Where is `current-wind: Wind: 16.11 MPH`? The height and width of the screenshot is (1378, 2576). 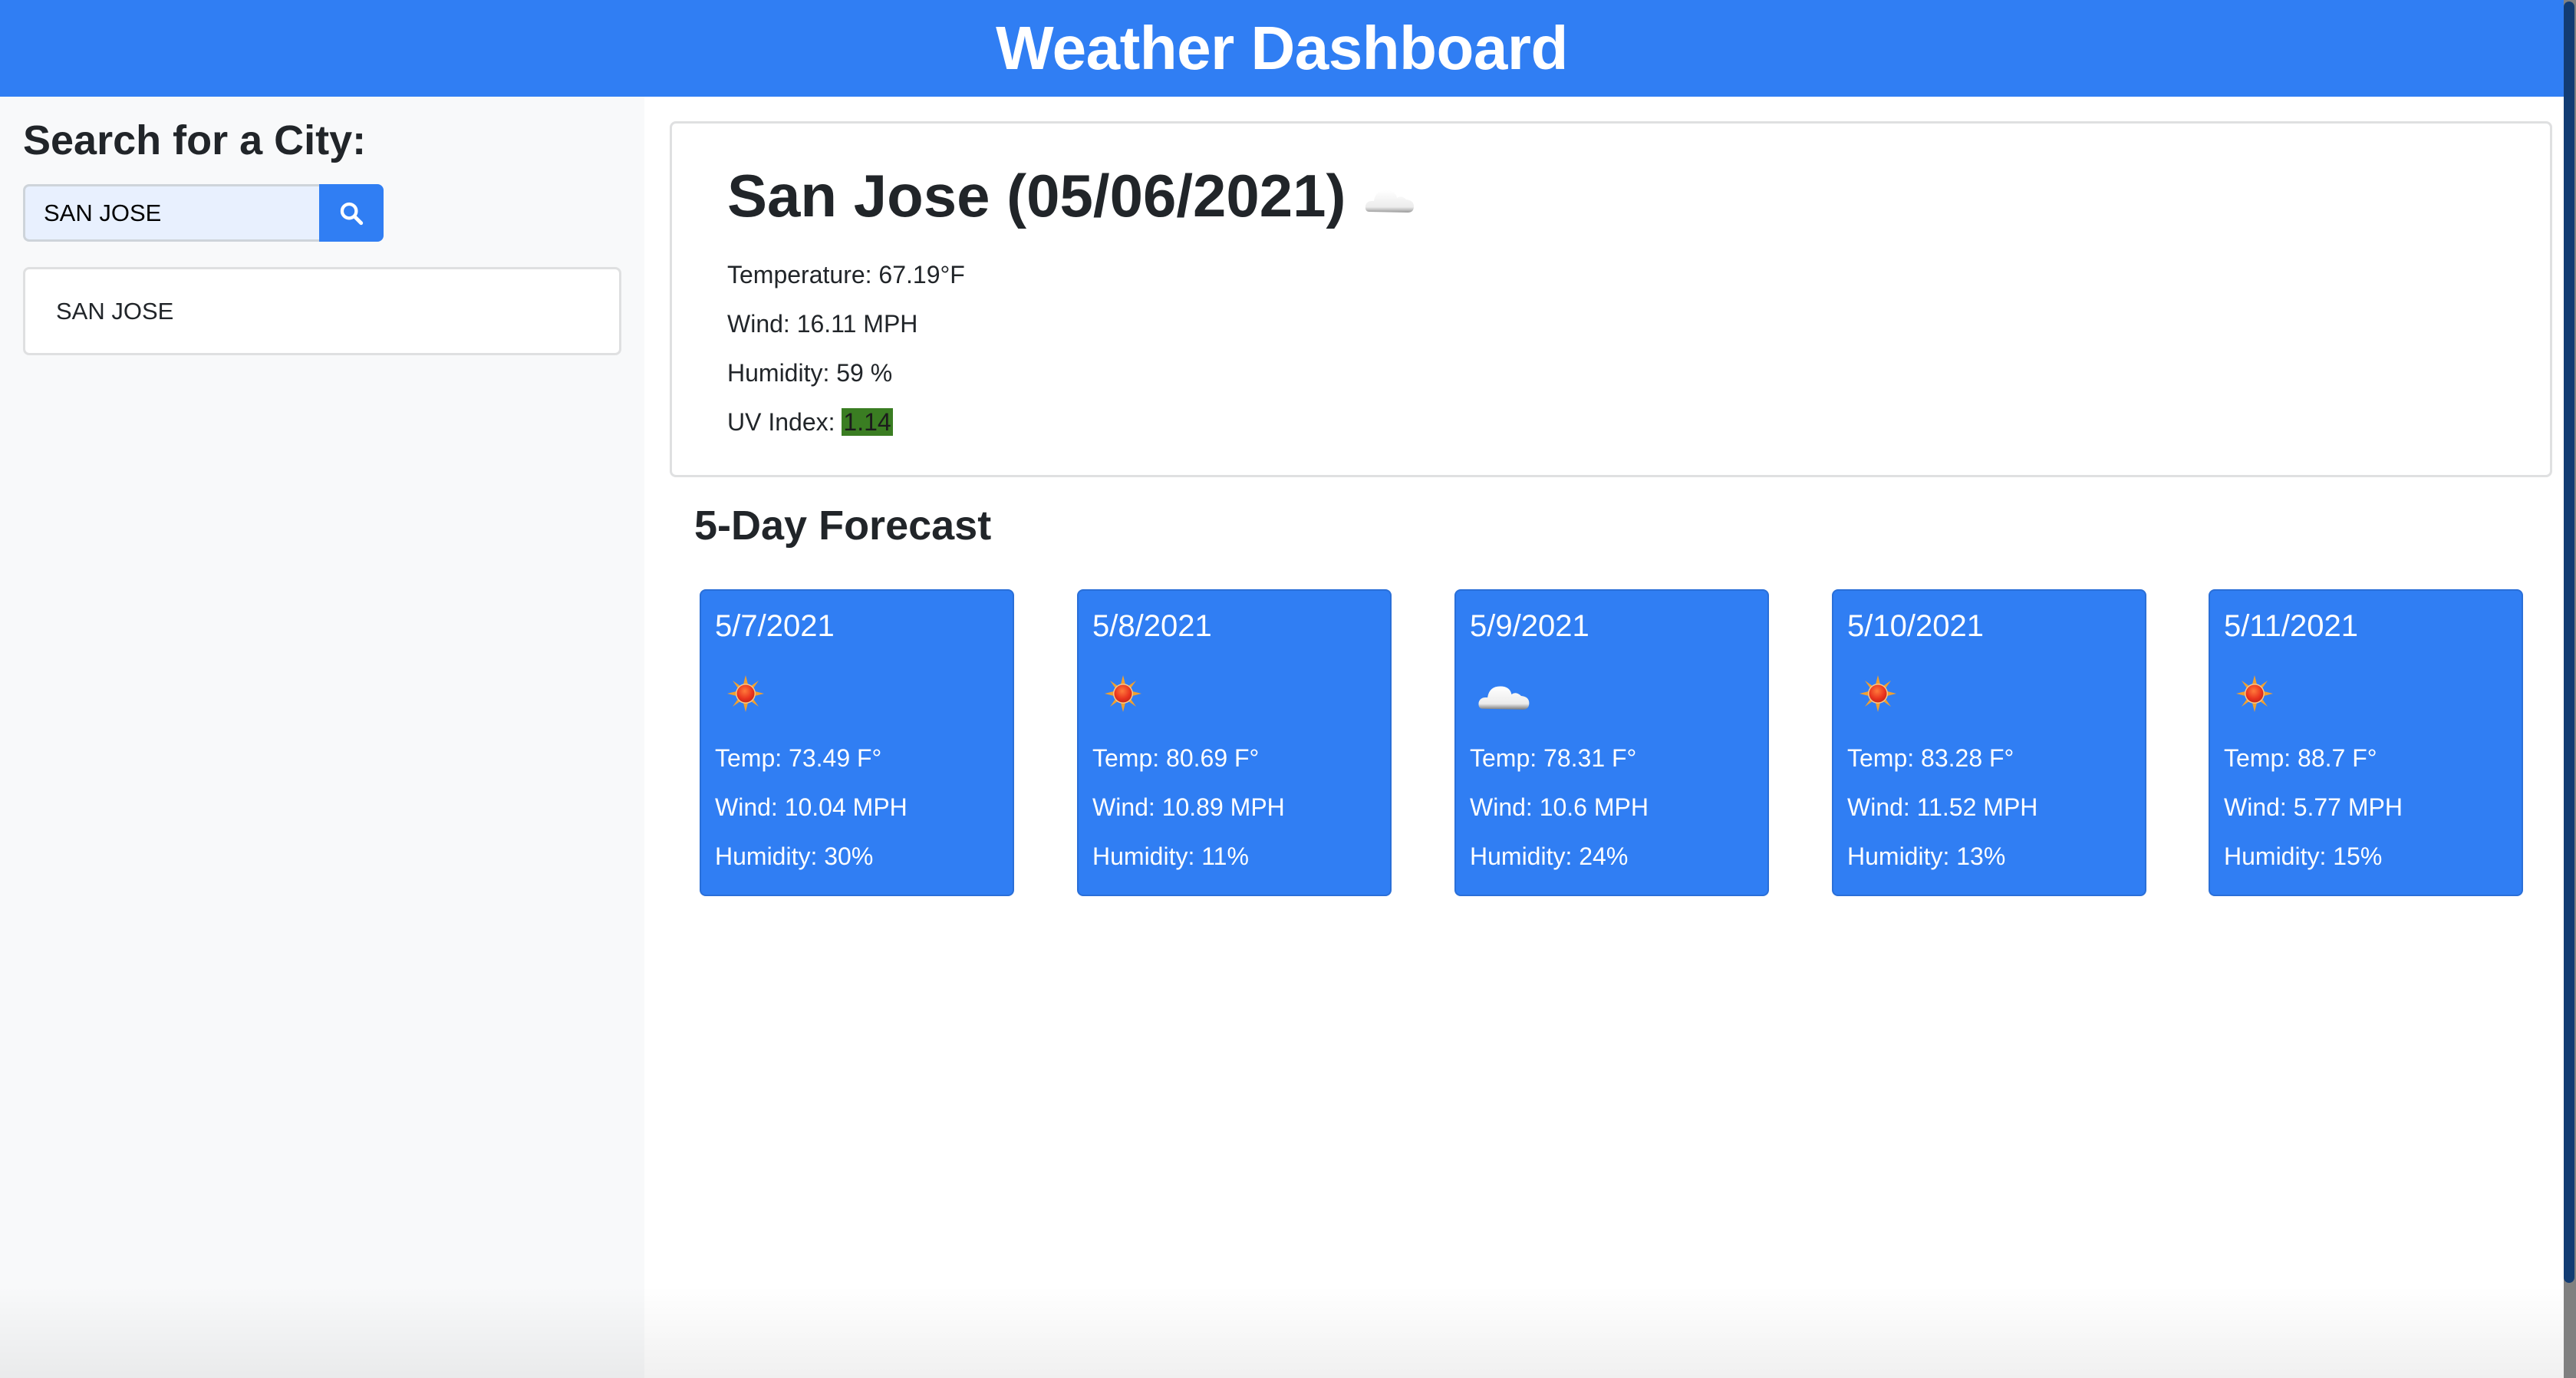 current-wind: Wind: 16.11 MPH is located at coordinates (822, 324).